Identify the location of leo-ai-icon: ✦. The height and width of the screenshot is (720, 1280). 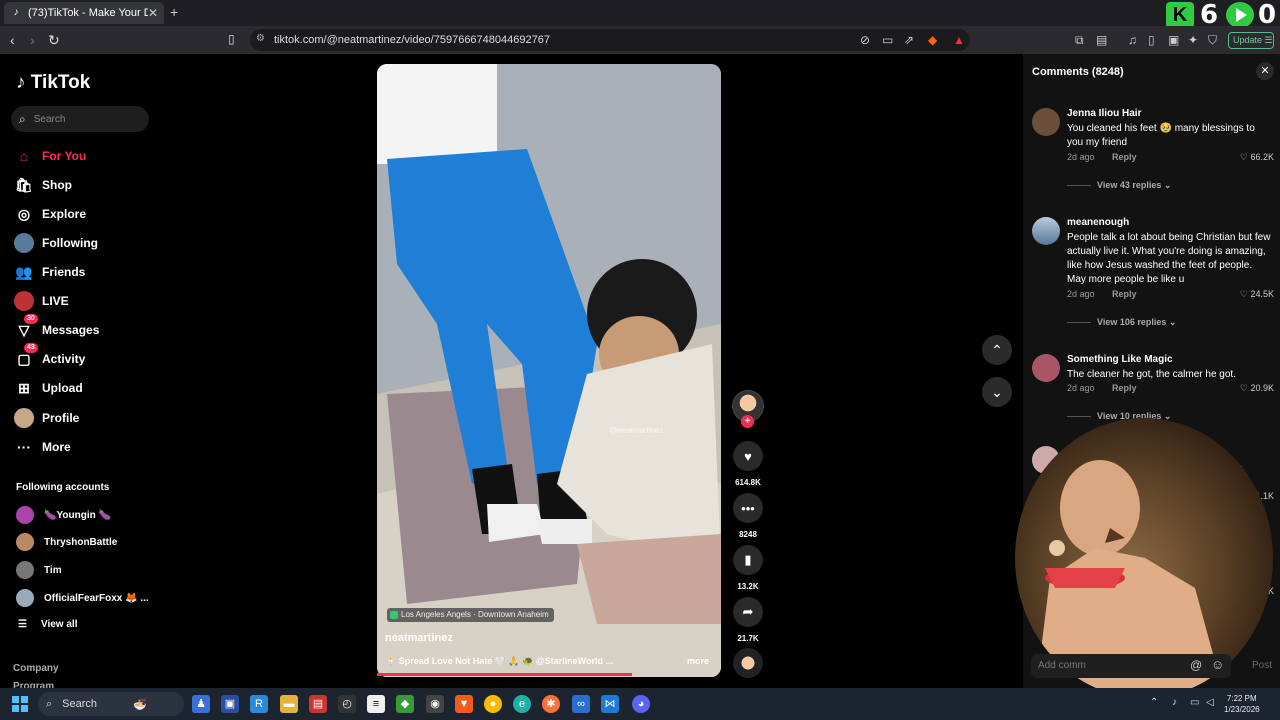
(1193, 40).